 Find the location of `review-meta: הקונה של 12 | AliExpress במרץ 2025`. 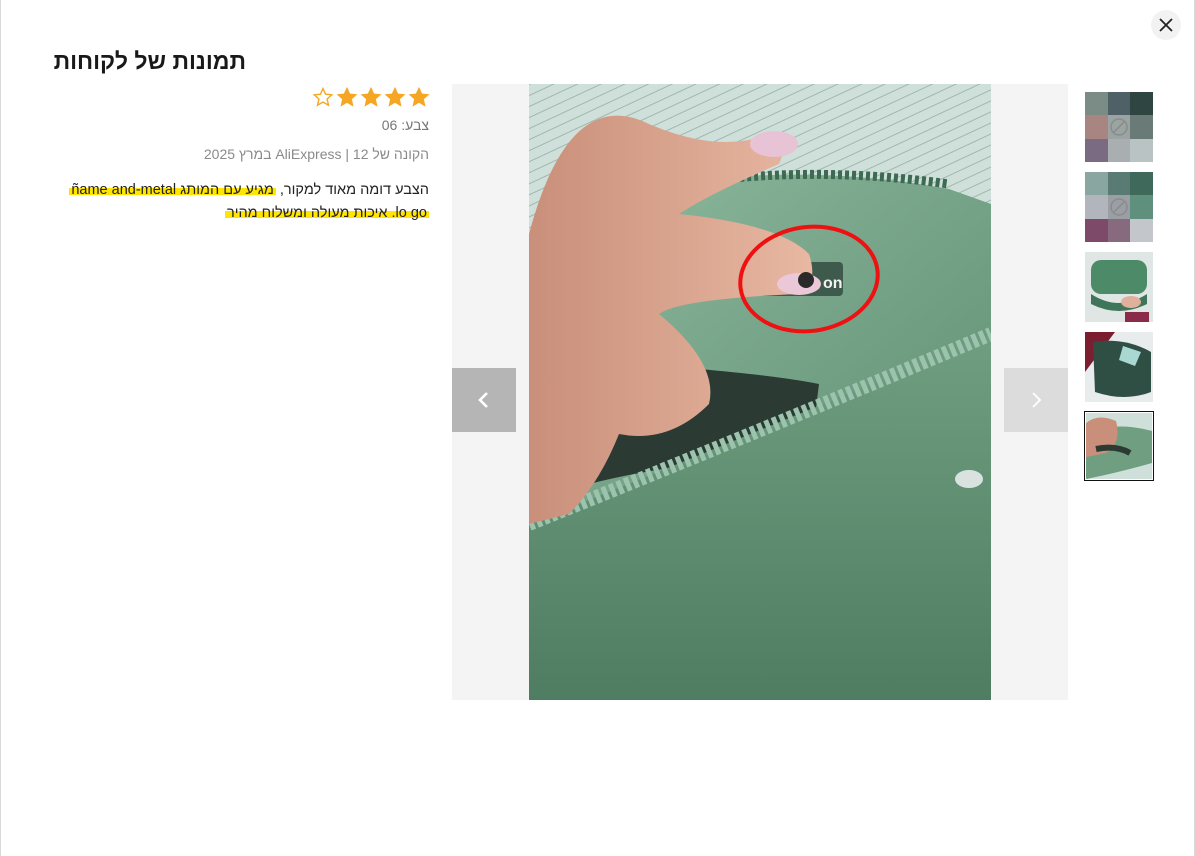

review-meta: הקונה של 12 | AliExpress במרץ 2025 is located at coordinates (316, 154).